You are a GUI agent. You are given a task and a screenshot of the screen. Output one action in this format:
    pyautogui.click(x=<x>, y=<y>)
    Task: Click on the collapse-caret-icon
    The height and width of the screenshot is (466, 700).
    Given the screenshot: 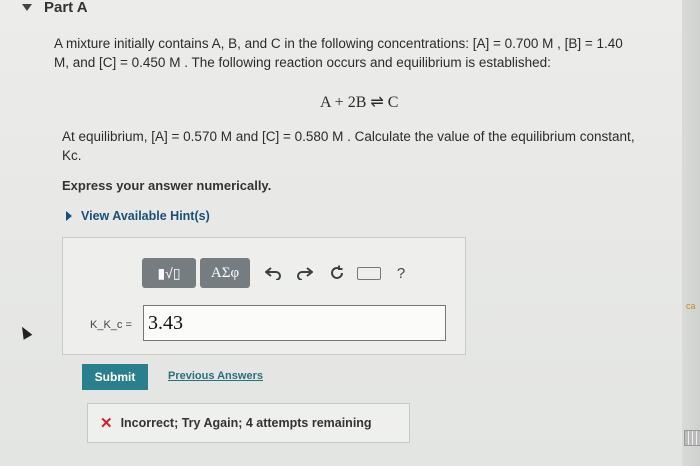 What is the action you would take?
    pyautogui.click(x=27, y=7)
    